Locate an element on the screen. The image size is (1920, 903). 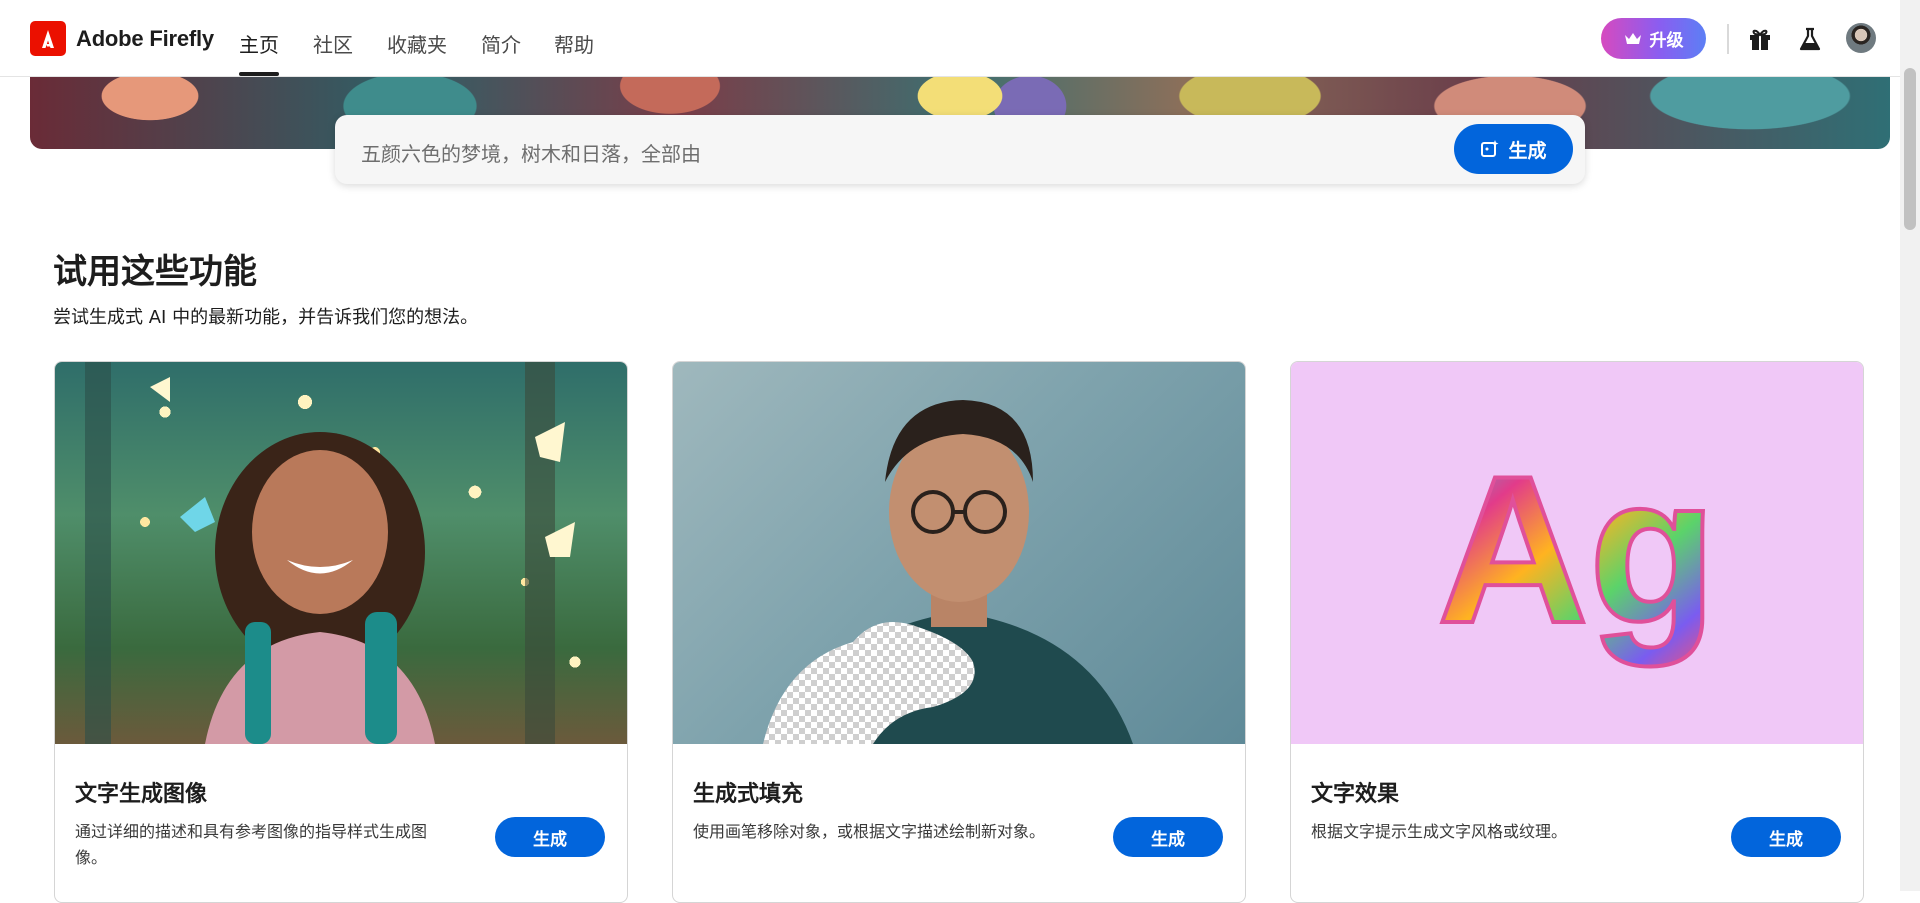
generate-image-icon is located at coordinates (1490, 148).